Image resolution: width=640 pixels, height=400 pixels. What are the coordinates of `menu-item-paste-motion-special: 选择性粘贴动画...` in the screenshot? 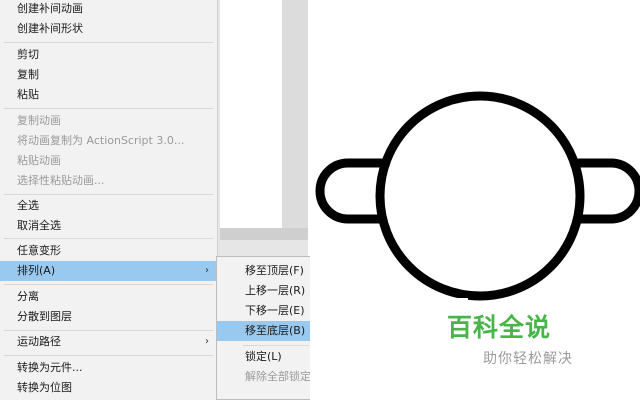 It's located at (108, 181).